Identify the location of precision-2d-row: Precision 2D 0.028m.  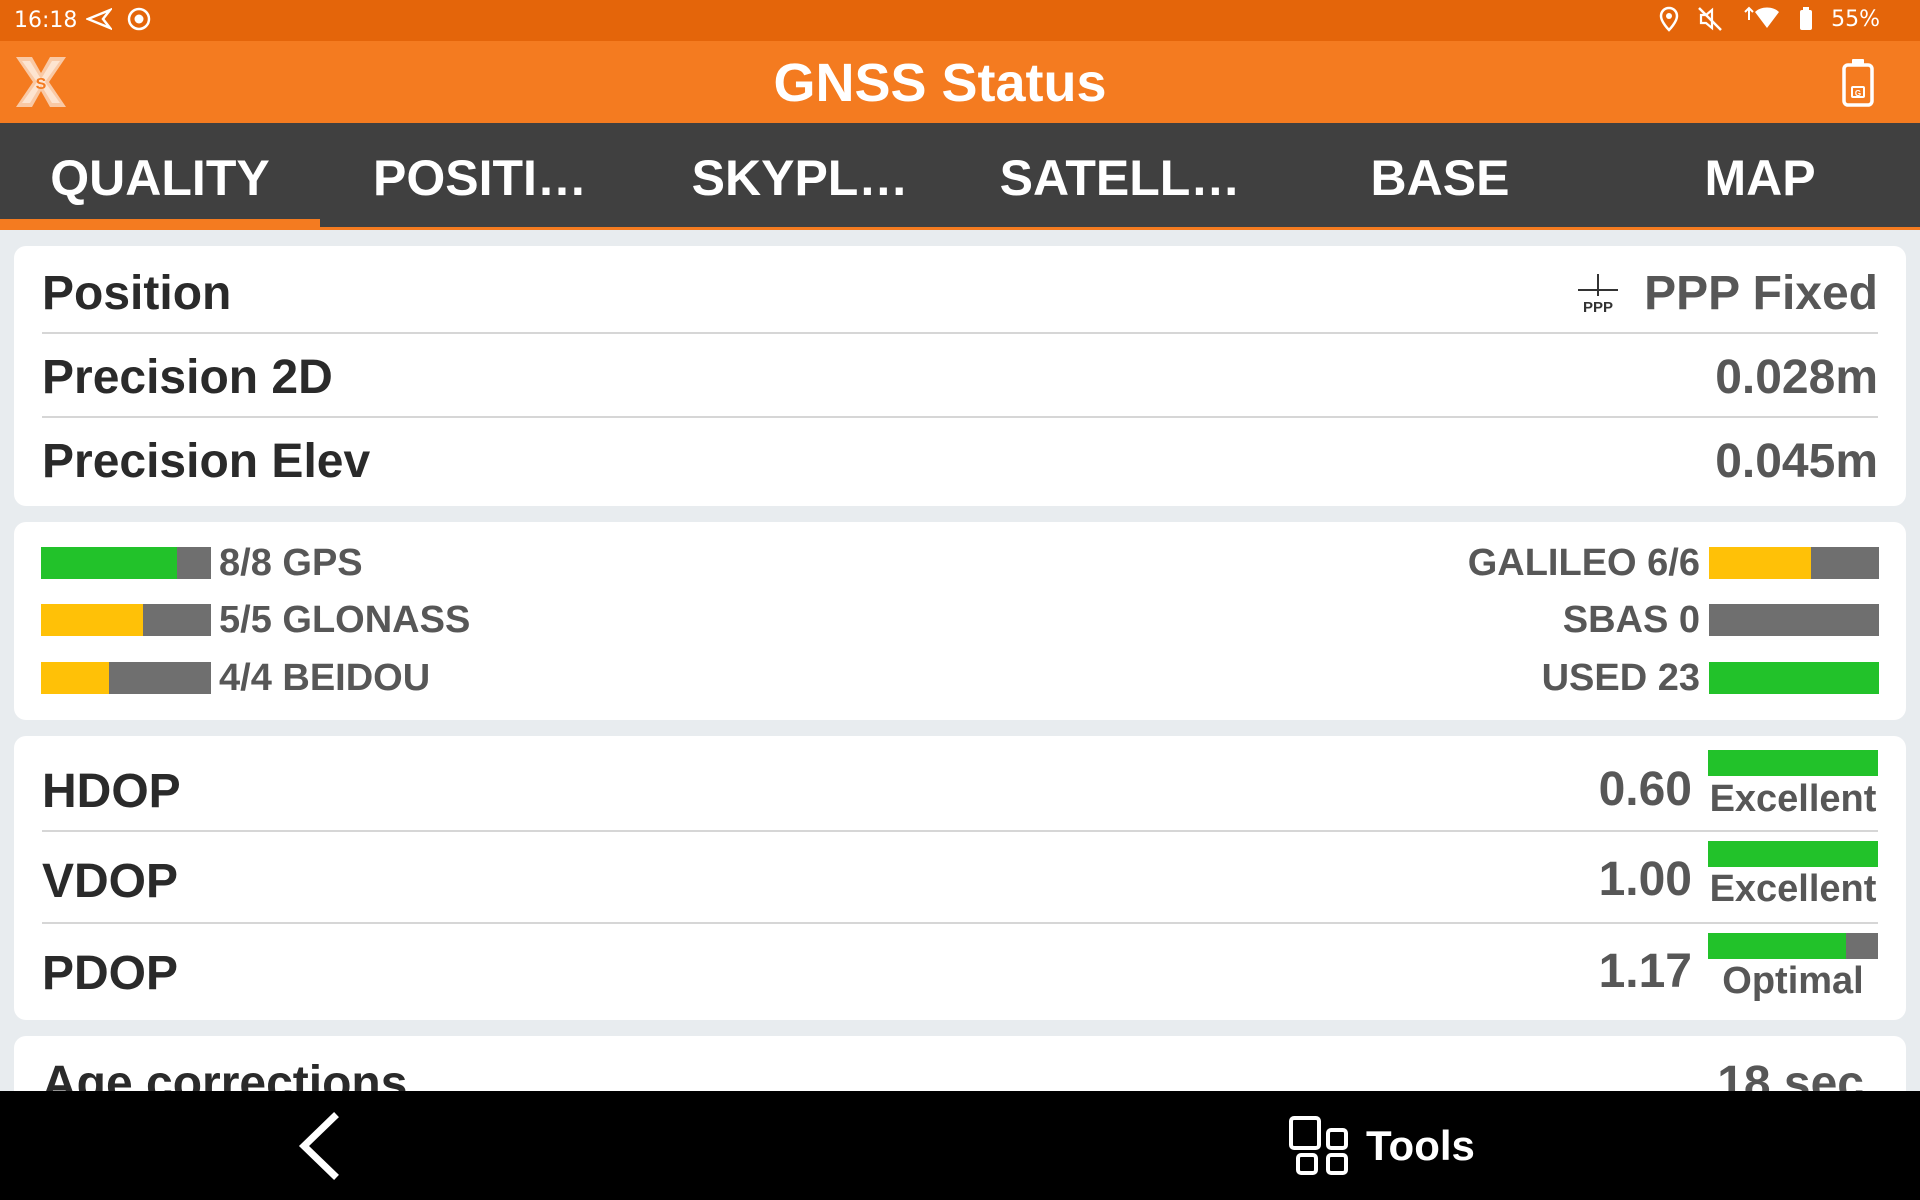
(960, 376).